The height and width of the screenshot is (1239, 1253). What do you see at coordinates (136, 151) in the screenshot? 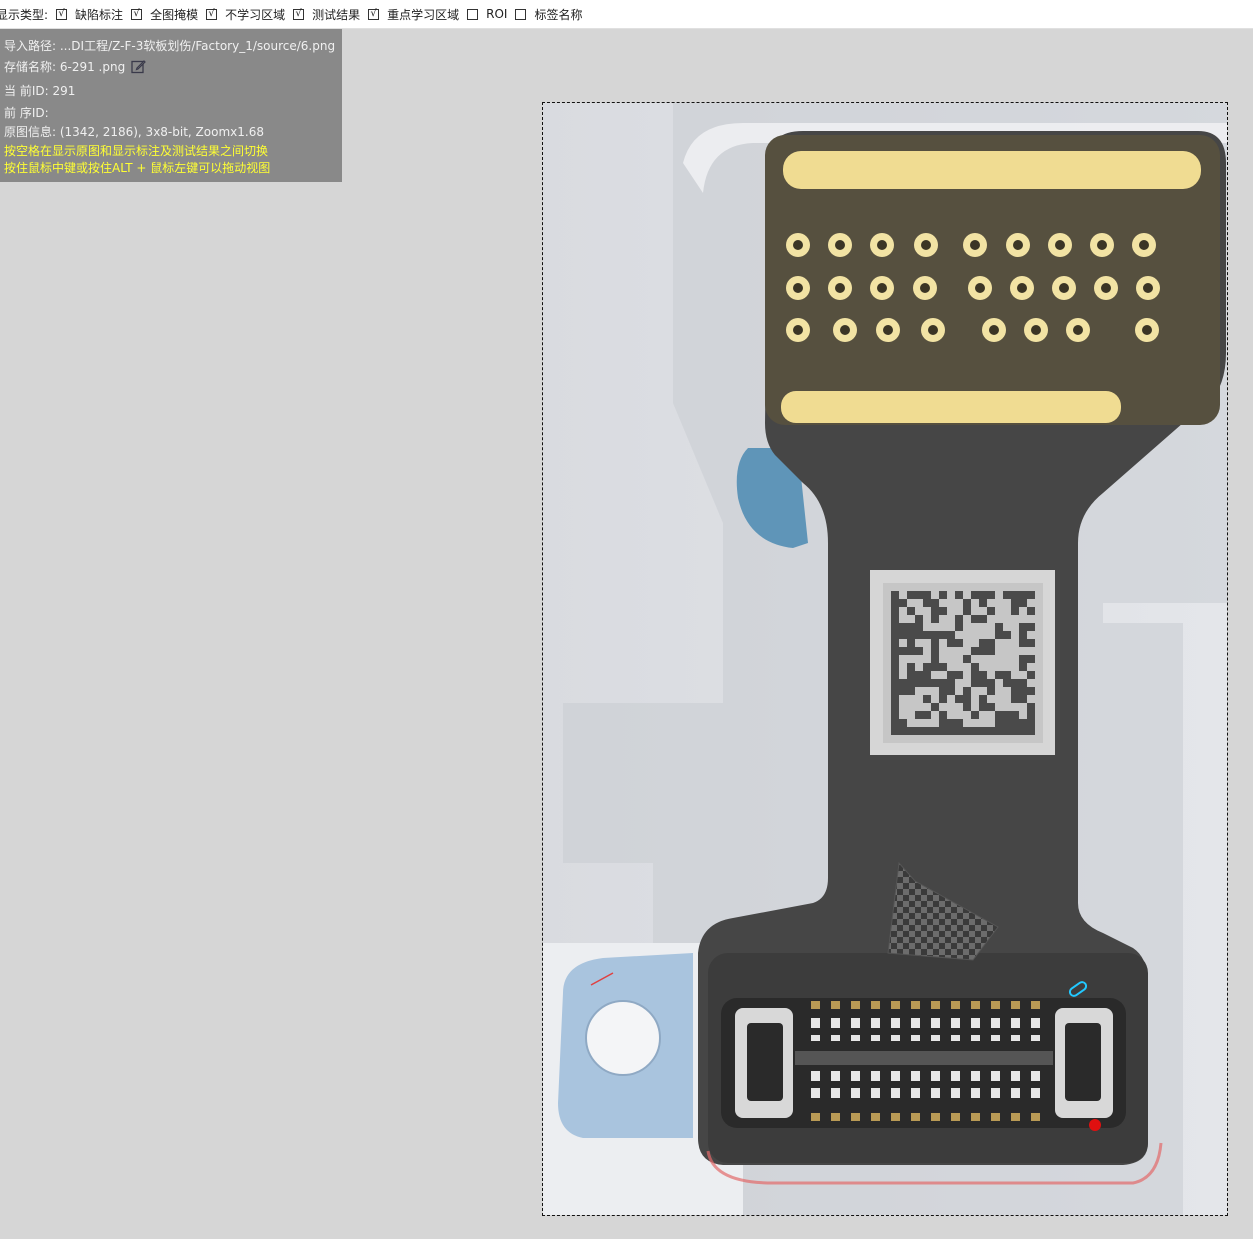
I see `hint-space-toggle: 按空格在显示原图和显示标注及测试结果之间切换` at bounding box center [136, 151].